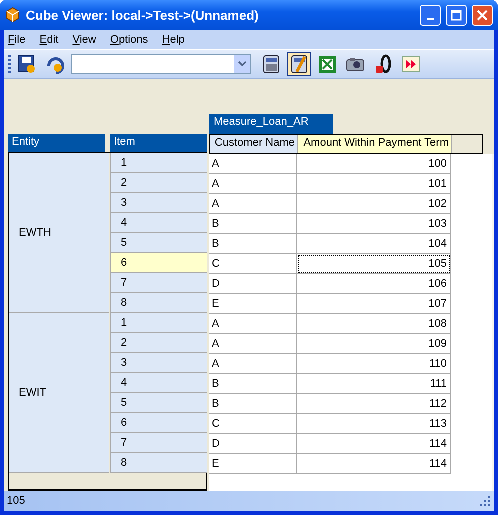 This screenshot has height=515, width=498. Describe the element at coordinates (85, 40) in the screenshot. I see `menu-item: View` at that location.